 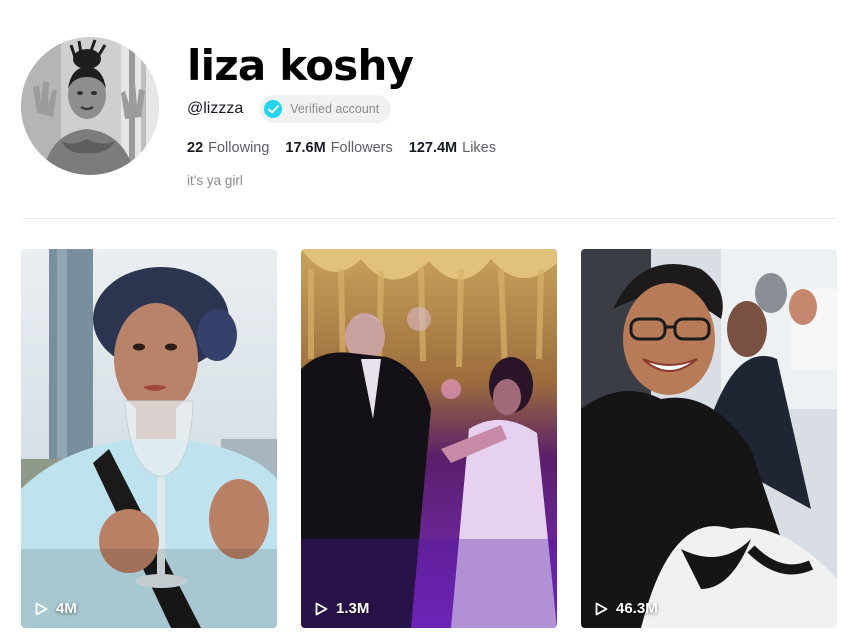 I want to click on profile-bio: it's ya girl, so click(x=215, y=180).